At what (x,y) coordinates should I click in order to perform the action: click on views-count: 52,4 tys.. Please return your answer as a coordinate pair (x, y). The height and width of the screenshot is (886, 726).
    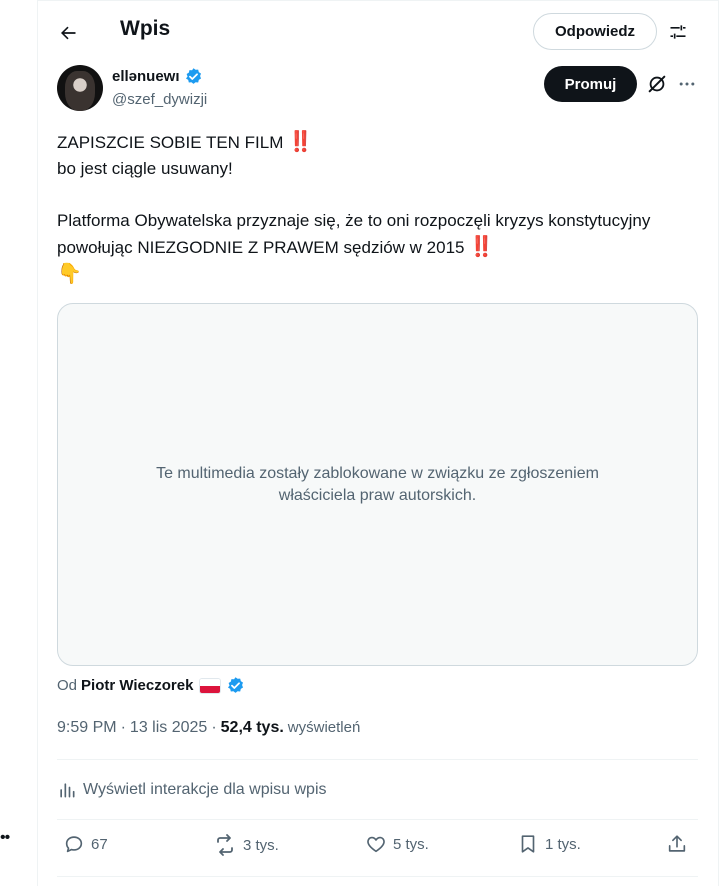
    Looking at the image, I should click on (252, 727).